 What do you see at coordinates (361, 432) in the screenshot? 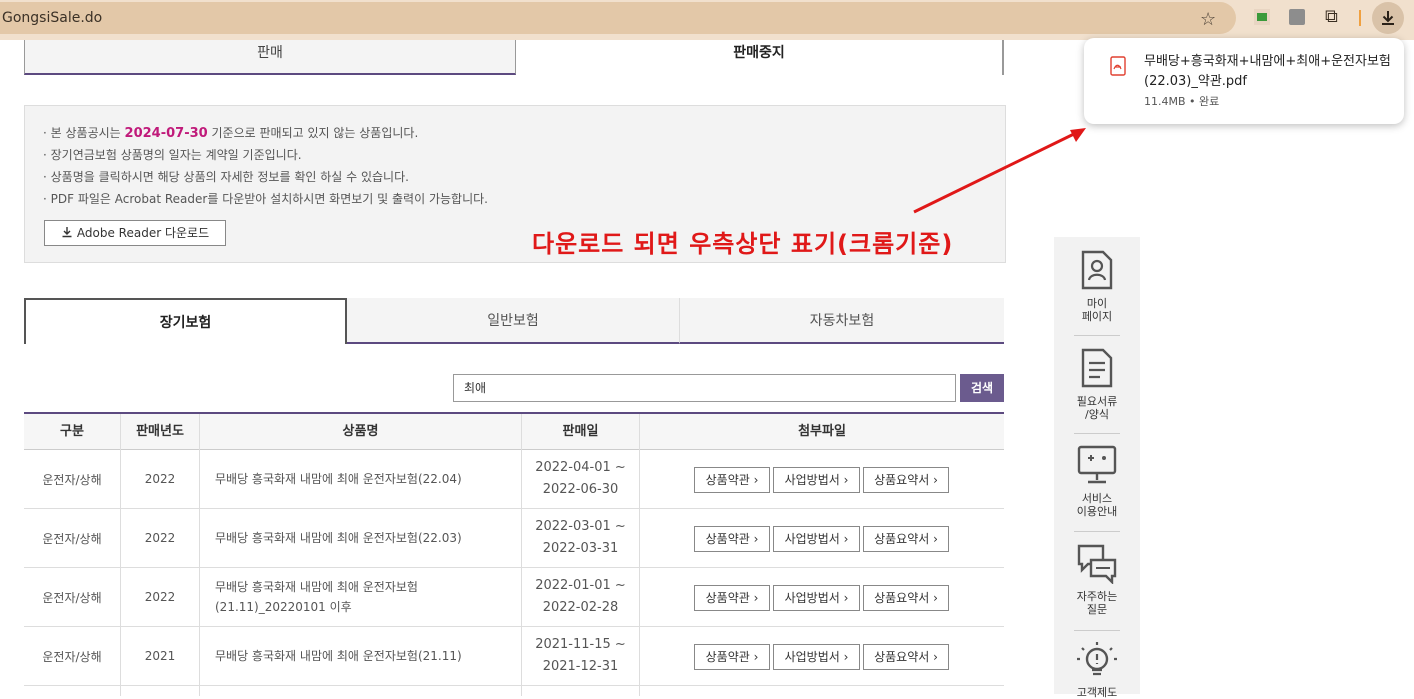
I see `col-product: 상품명` at bounding box center [361, 432].